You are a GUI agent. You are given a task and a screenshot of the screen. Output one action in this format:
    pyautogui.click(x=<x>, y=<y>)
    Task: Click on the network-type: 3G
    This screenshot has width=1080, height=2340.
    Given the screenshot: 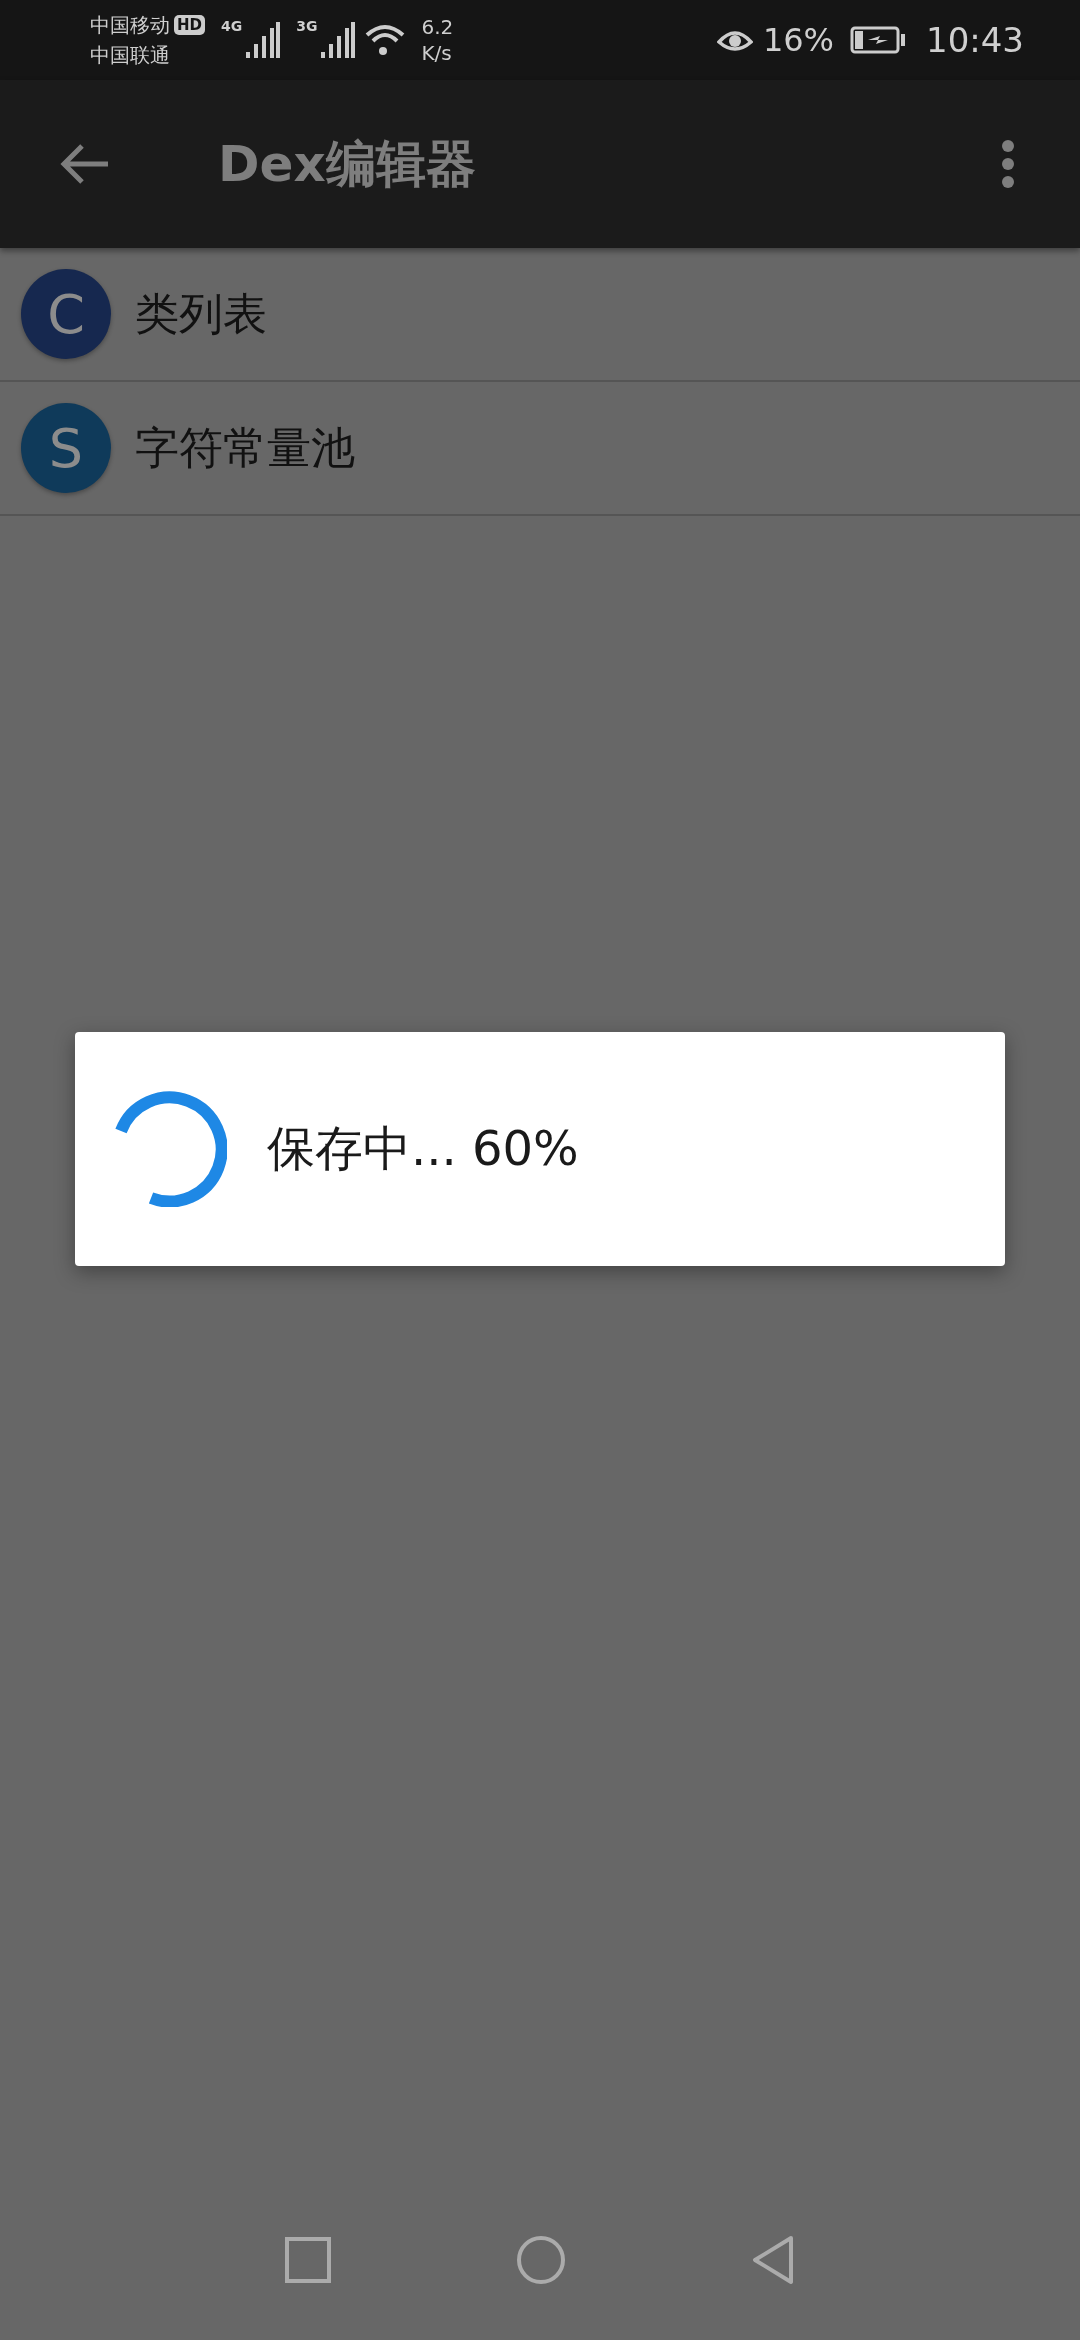 What is the action you would take?
    pyautogui.click(x=307, y=26)
    